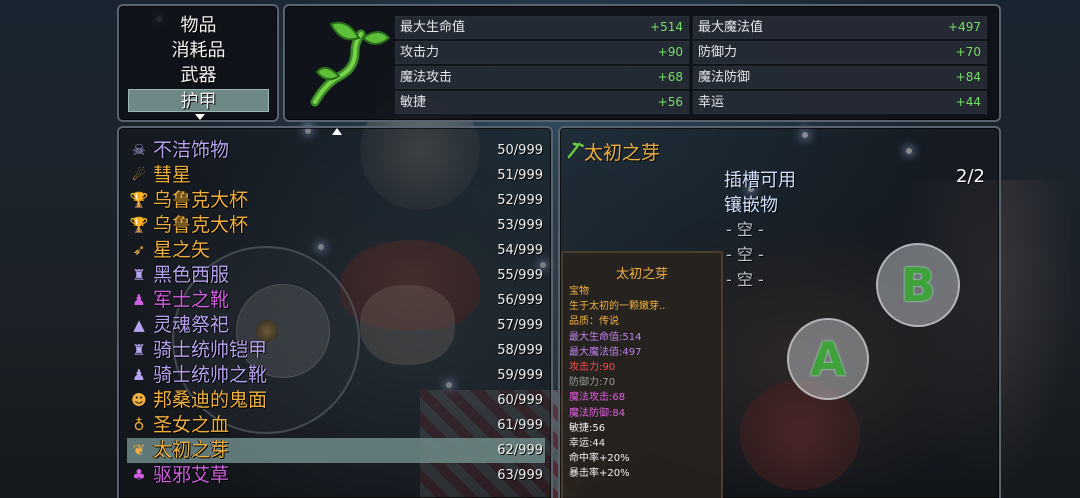  Describe the element at coordinates (918, 285) in the screenshot. I see `b-button: B` at that location.